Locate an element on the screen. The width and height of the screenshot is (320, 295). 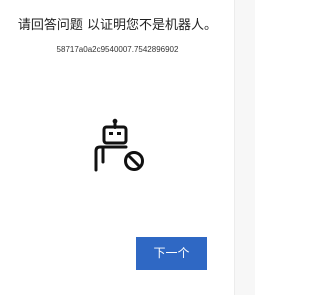
session-id: 58717a0a2c9540007.7542896902 is located at coordinates (117, 49).